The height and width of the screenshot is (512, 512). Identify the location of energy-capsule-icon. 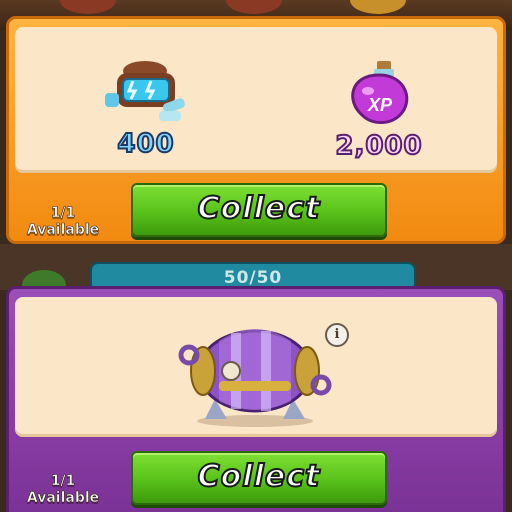
(145, 91).